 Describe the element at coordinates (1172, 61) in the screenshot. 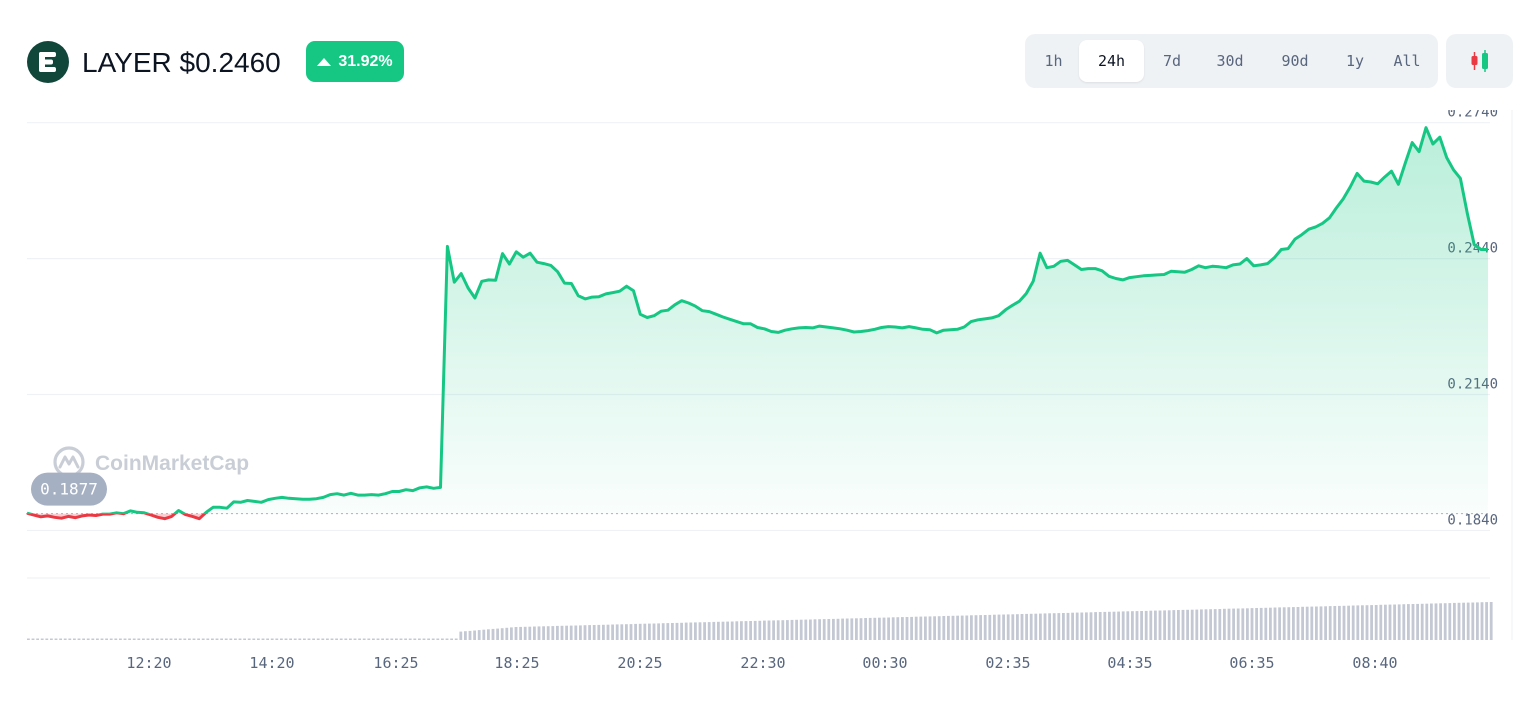

I see `range-button-7d: 7d` at that location.